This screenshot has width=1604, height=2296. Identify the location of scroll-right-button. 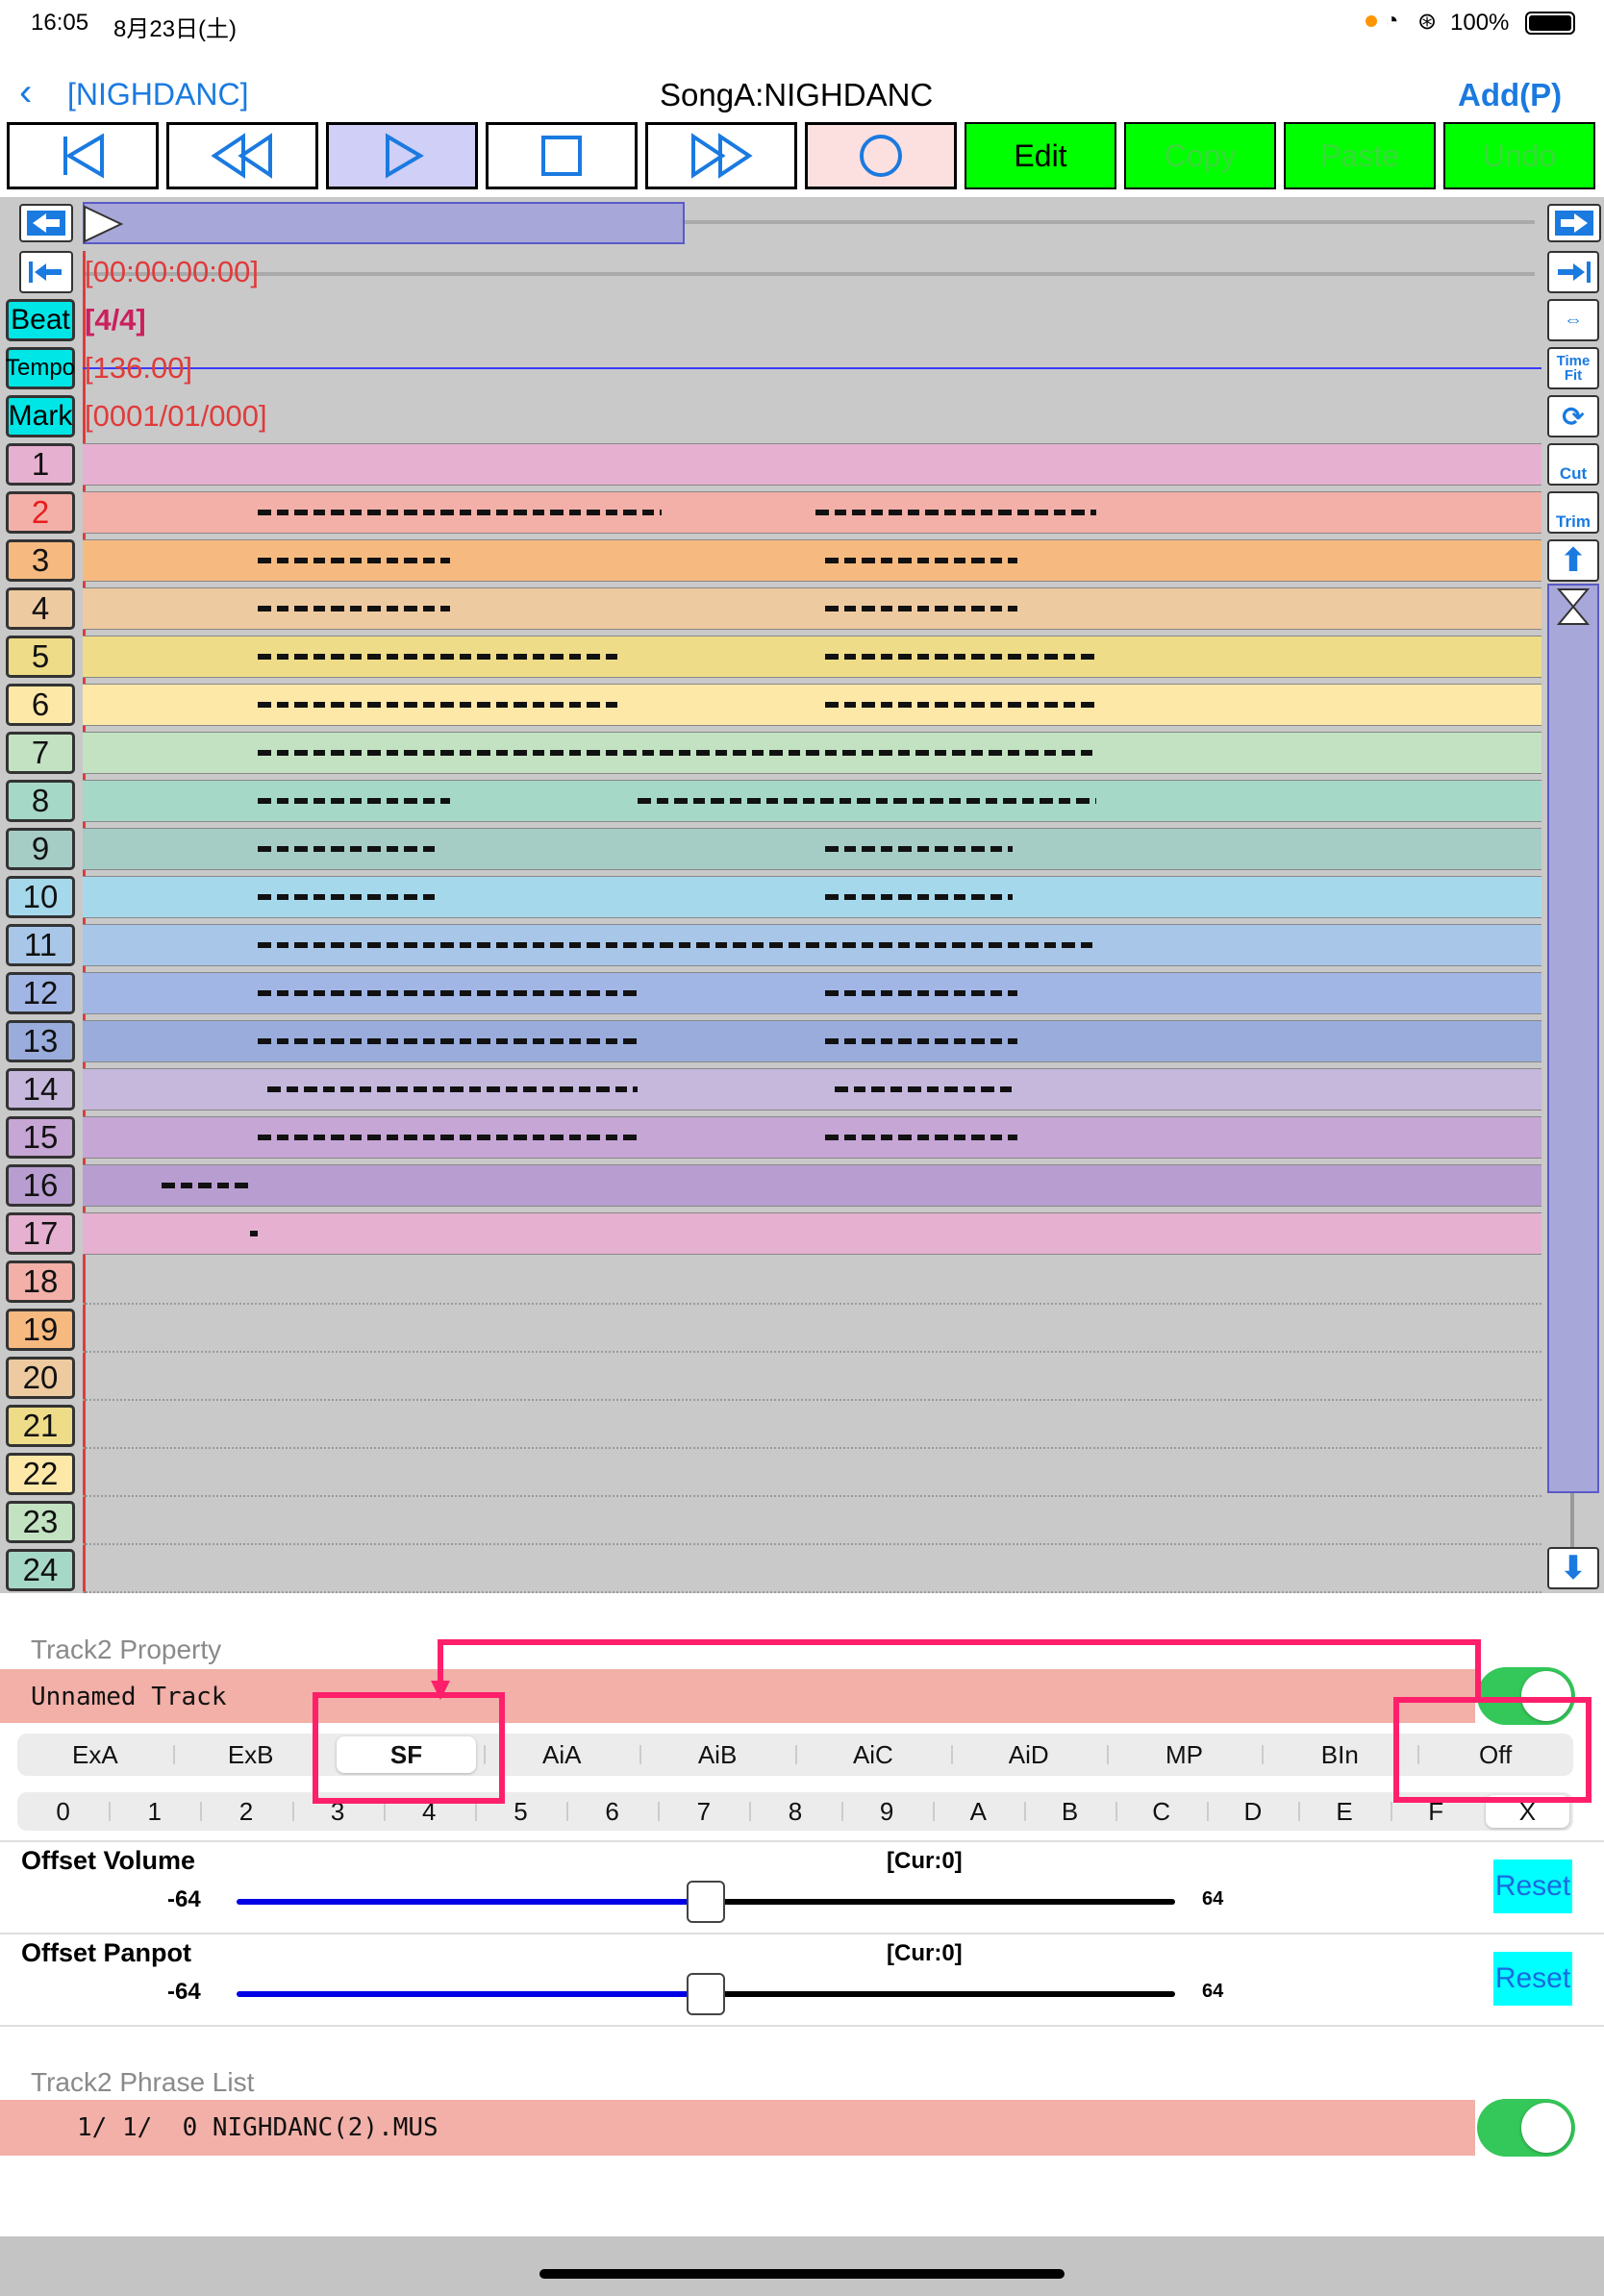
(1574, 223).